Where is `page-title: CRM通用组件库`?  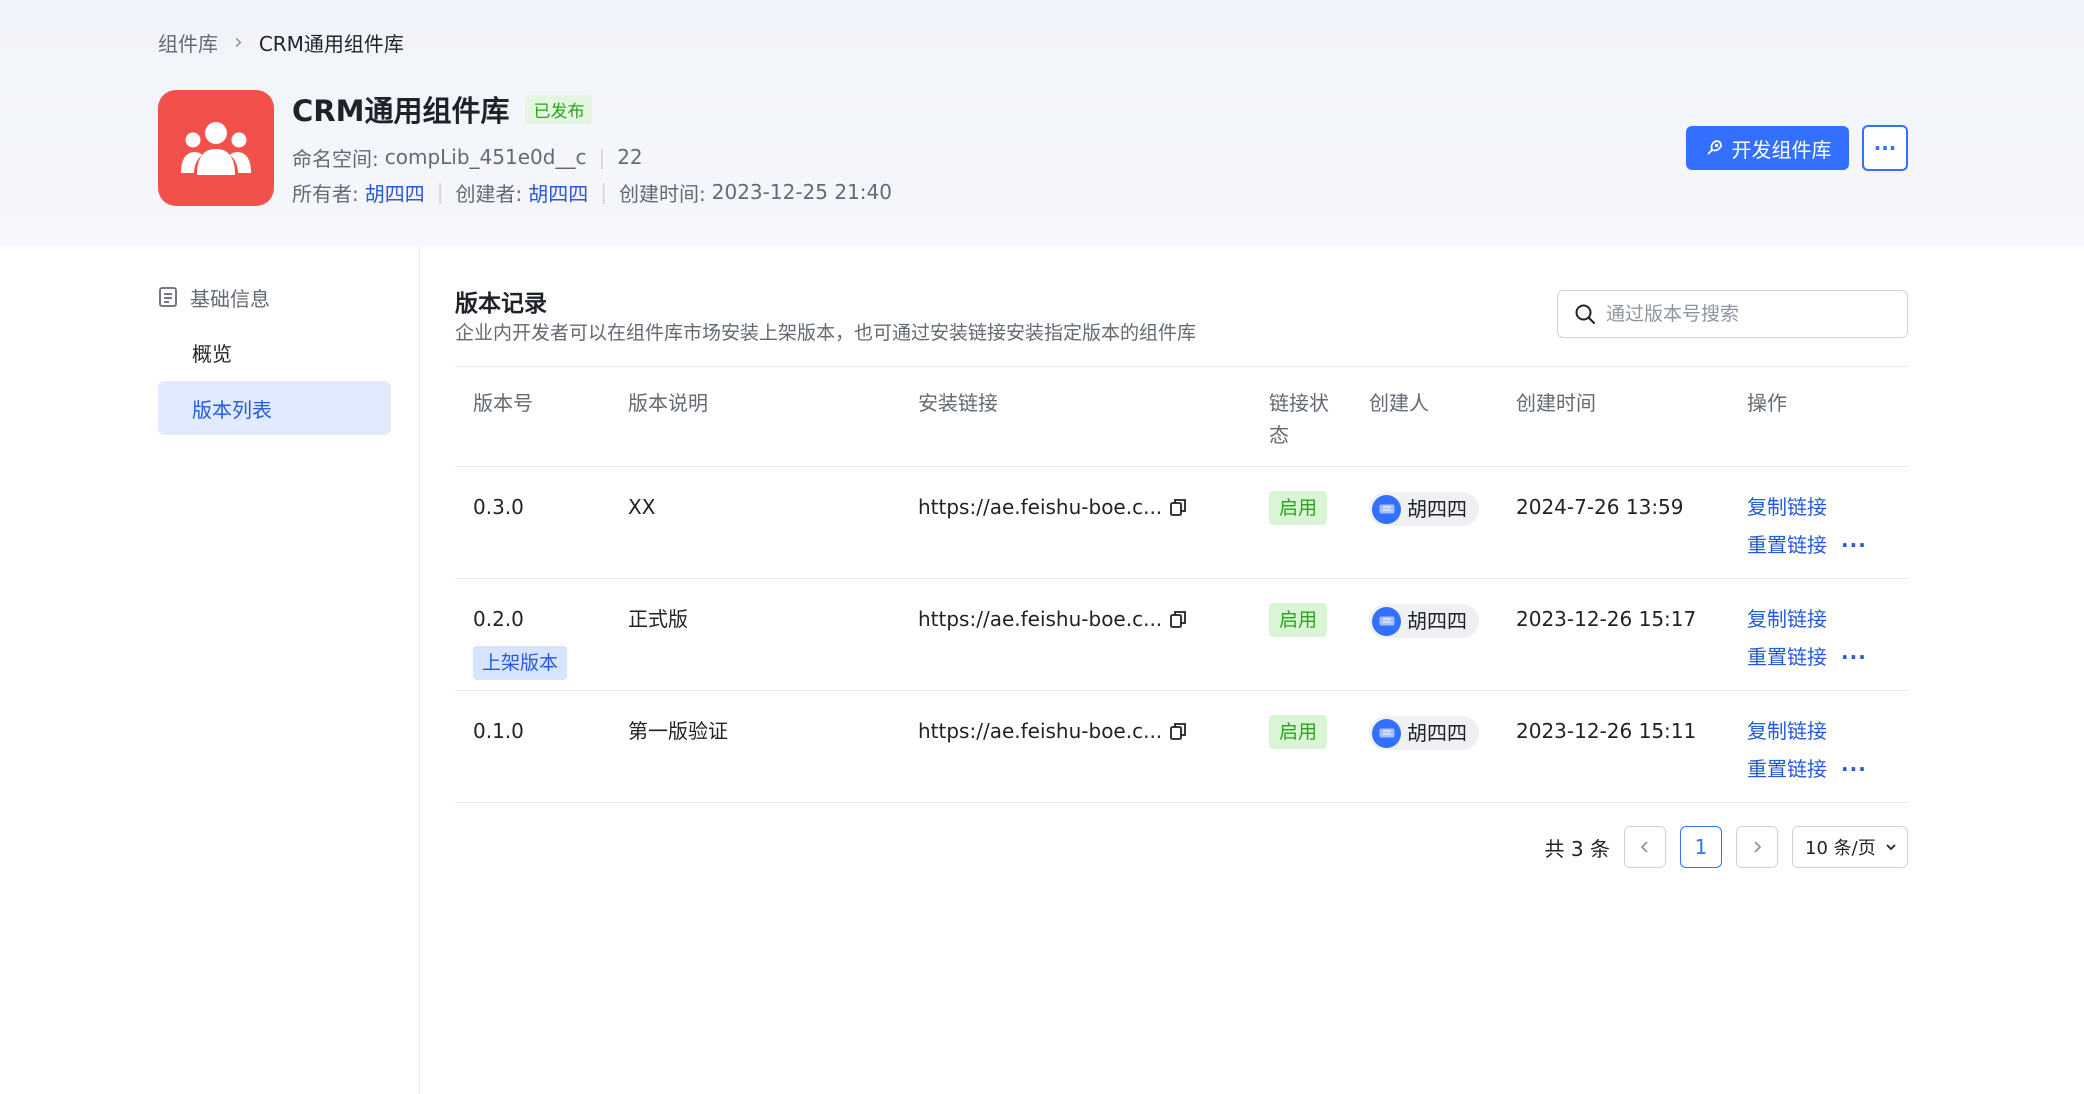 page-title: CRM通用组件库 is located at coordinates (401, 111).